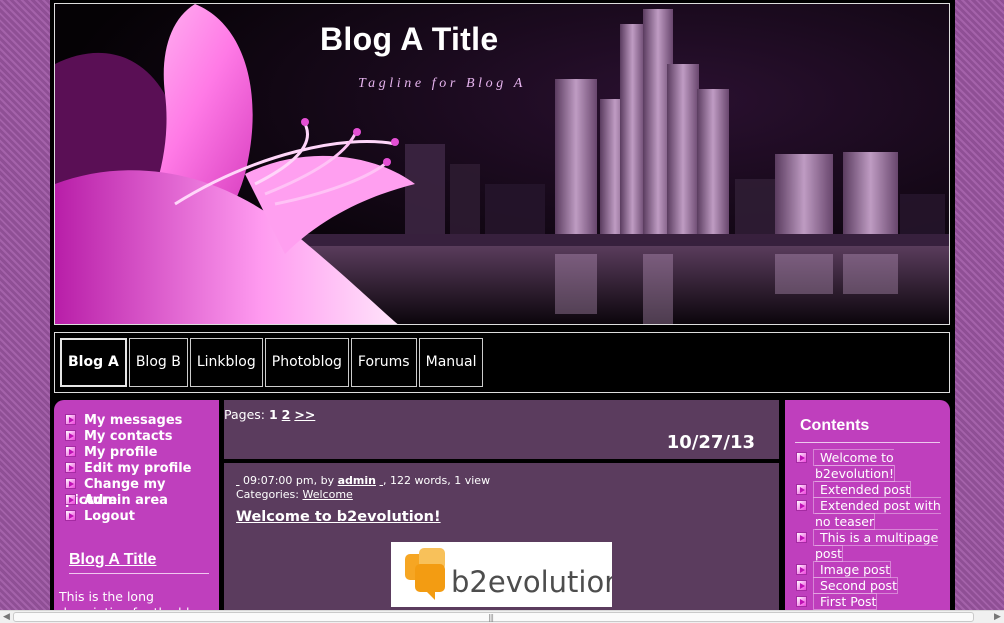  What do you see at coordinates (854, 465) in the screenshot?
I see `contents-link-welcome: Welcome to b2evolution!` at bounding box center [854, 465].